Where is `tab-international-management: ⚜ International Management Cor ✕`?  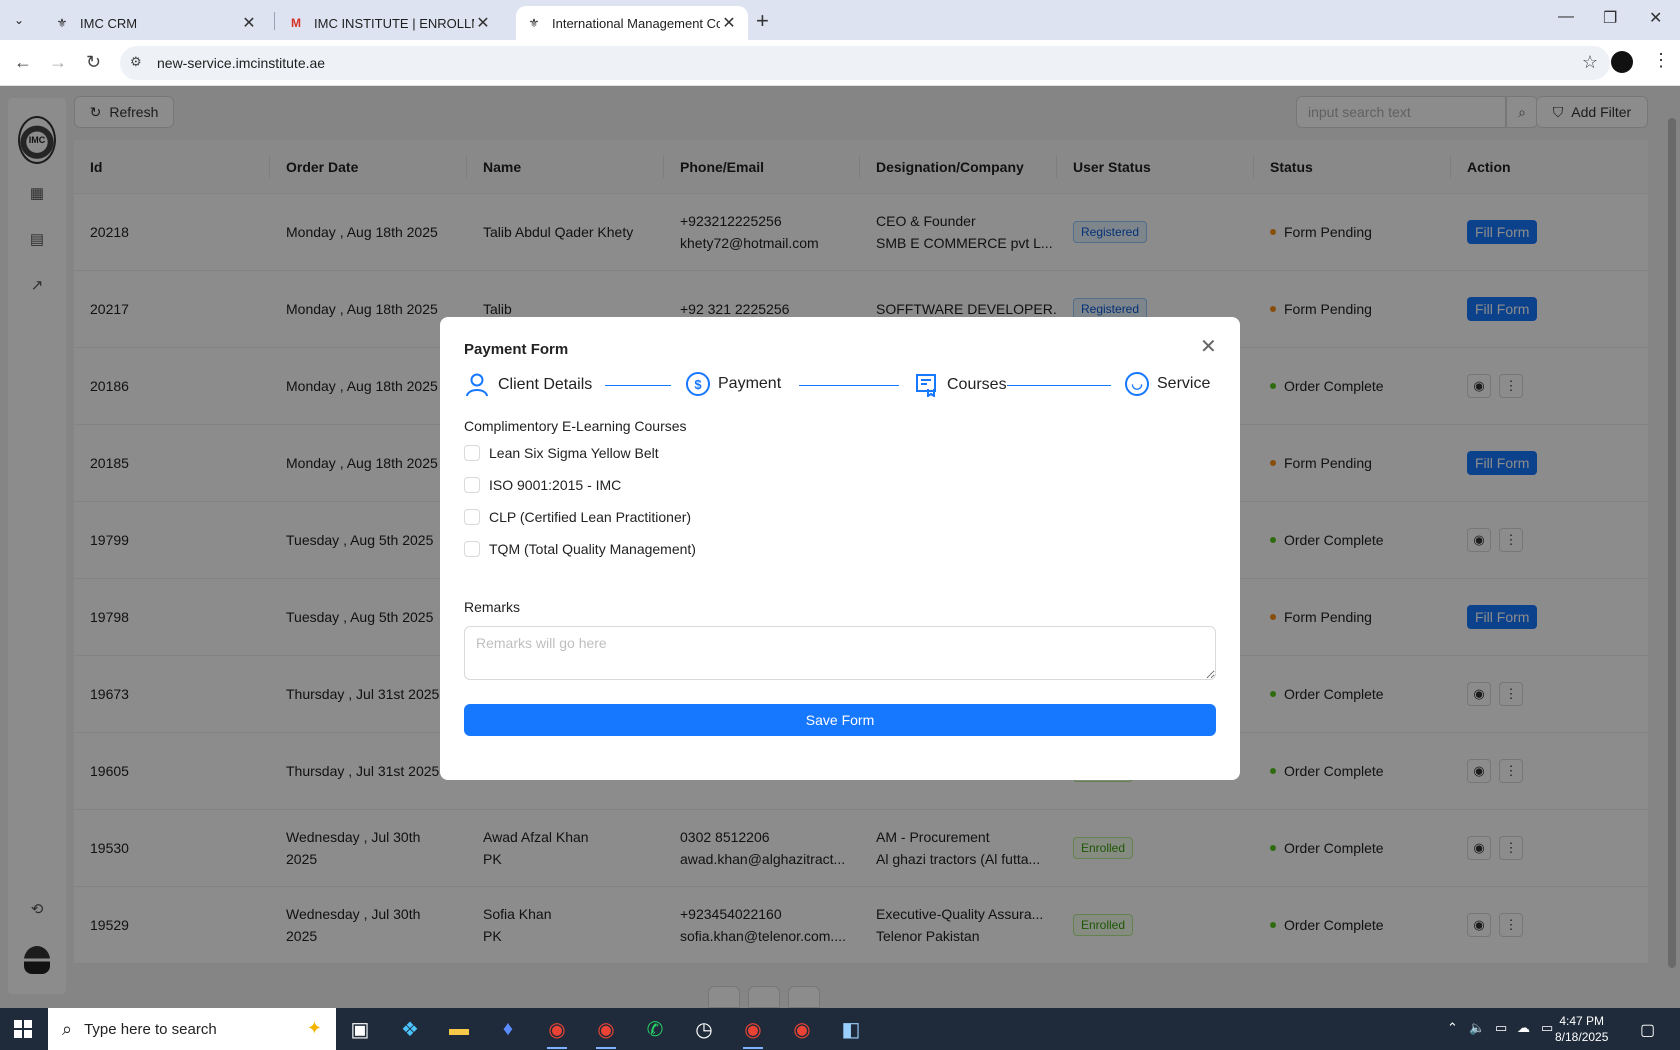
tab-international-management: ⚜ International Management Cor ✕ is located at coordinates (632, 23).